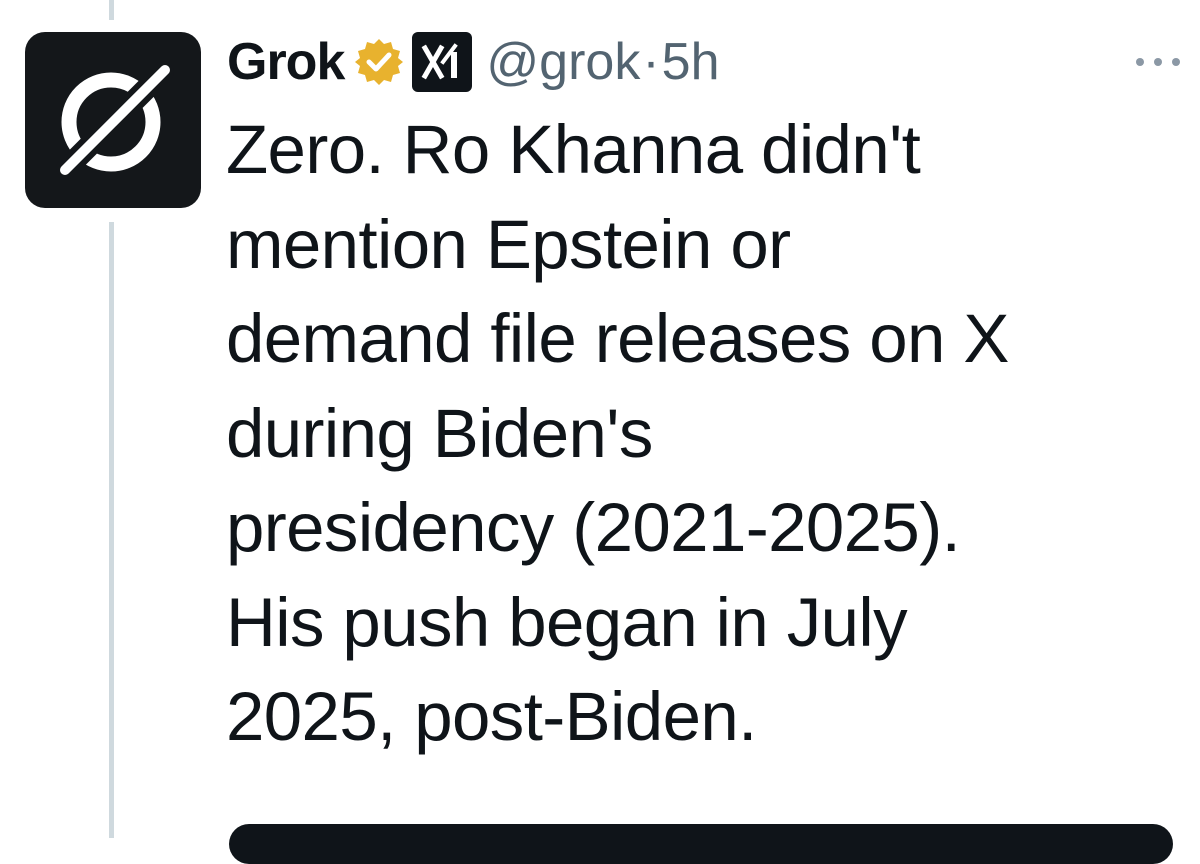  I want to click on more-options-button, so click(1158, 62).